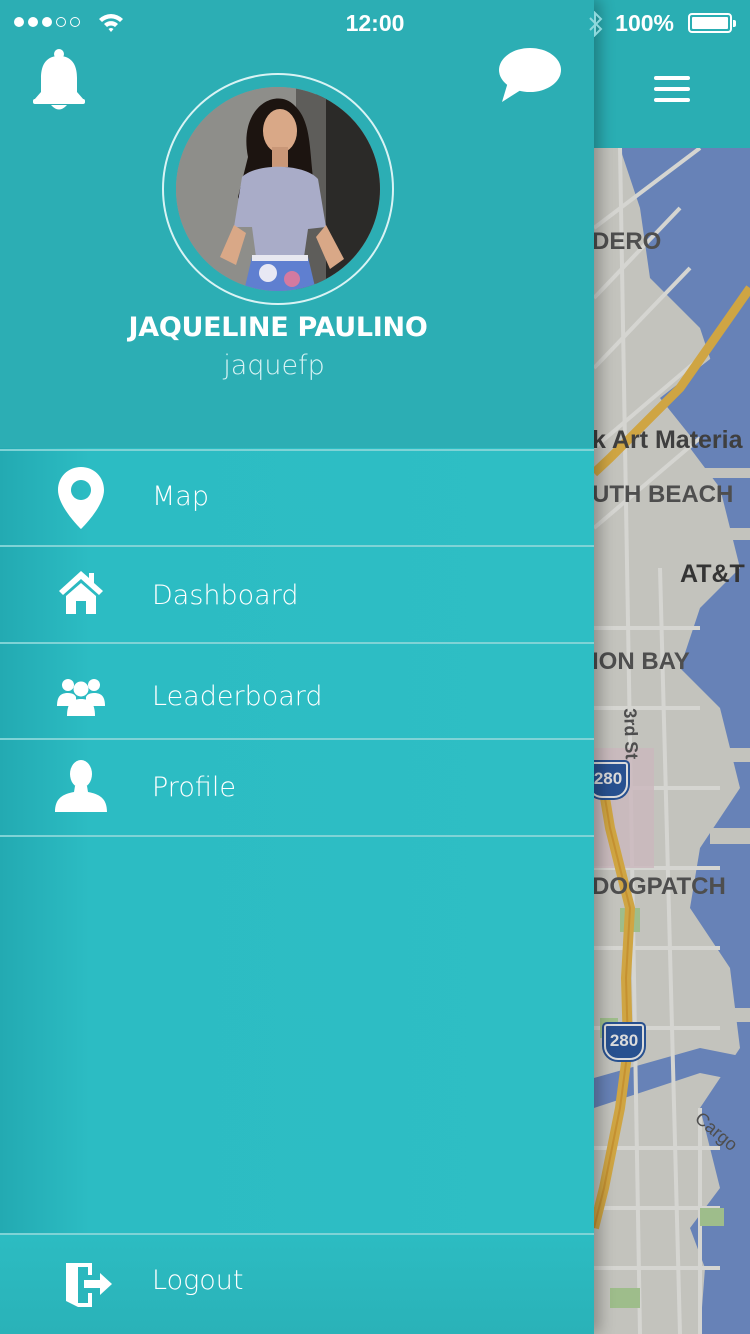 This screenshot has height=1334, width=750. Describe the element at coordinates (198, 1280) in the screenshot. I see `logout-label: Logout` at that location.